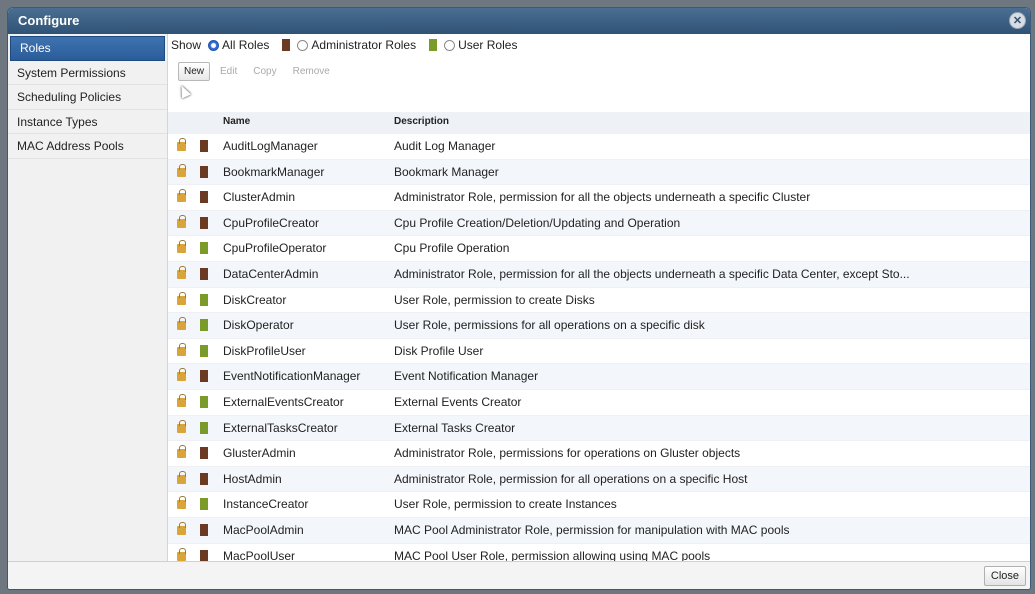  What do you see at coordinates (1004, 576) in the screenshot?
I see `close-button: Close` at bounding box center [1004, 576].